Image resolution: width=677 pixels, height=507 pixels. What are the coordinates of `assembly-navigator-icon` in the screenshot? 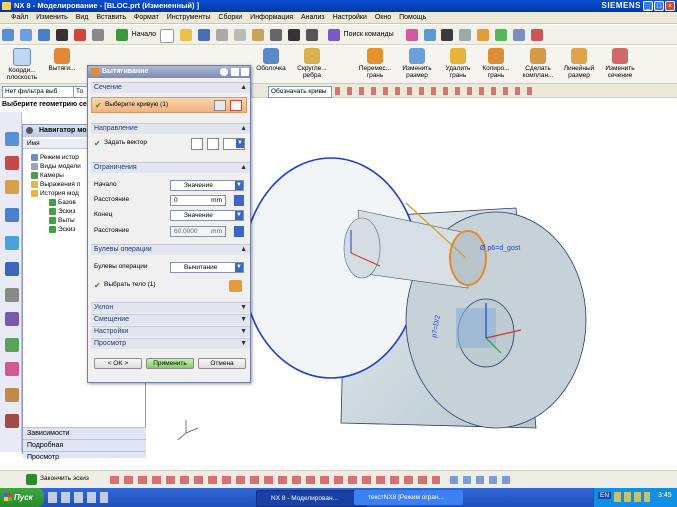 It's located at (12, 139).